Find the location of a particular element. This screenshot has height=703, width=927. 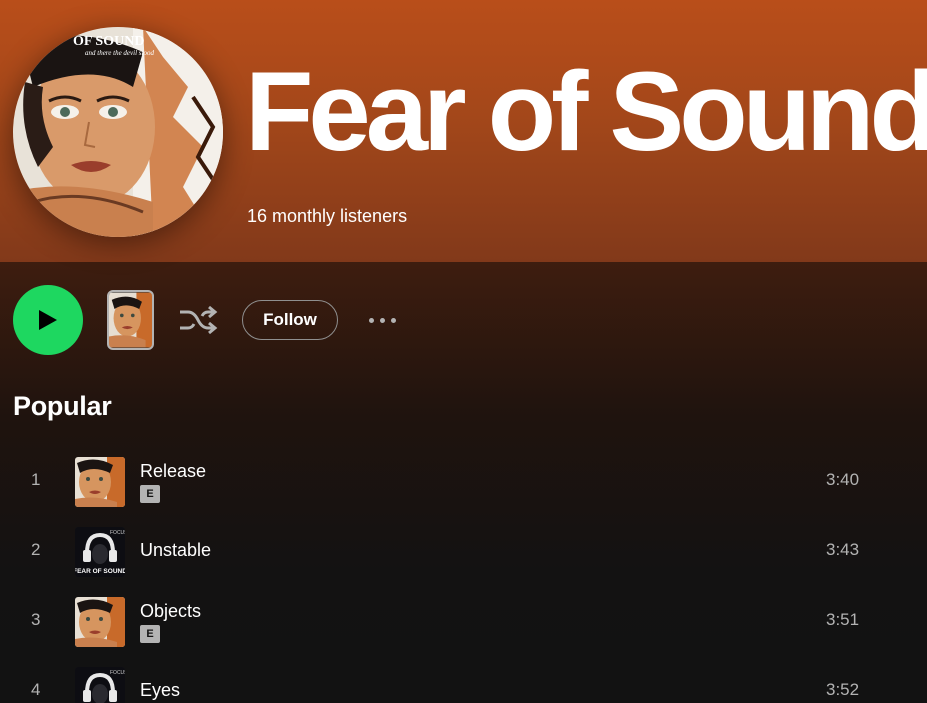

more-options-button is located at coordinates (382, 320).